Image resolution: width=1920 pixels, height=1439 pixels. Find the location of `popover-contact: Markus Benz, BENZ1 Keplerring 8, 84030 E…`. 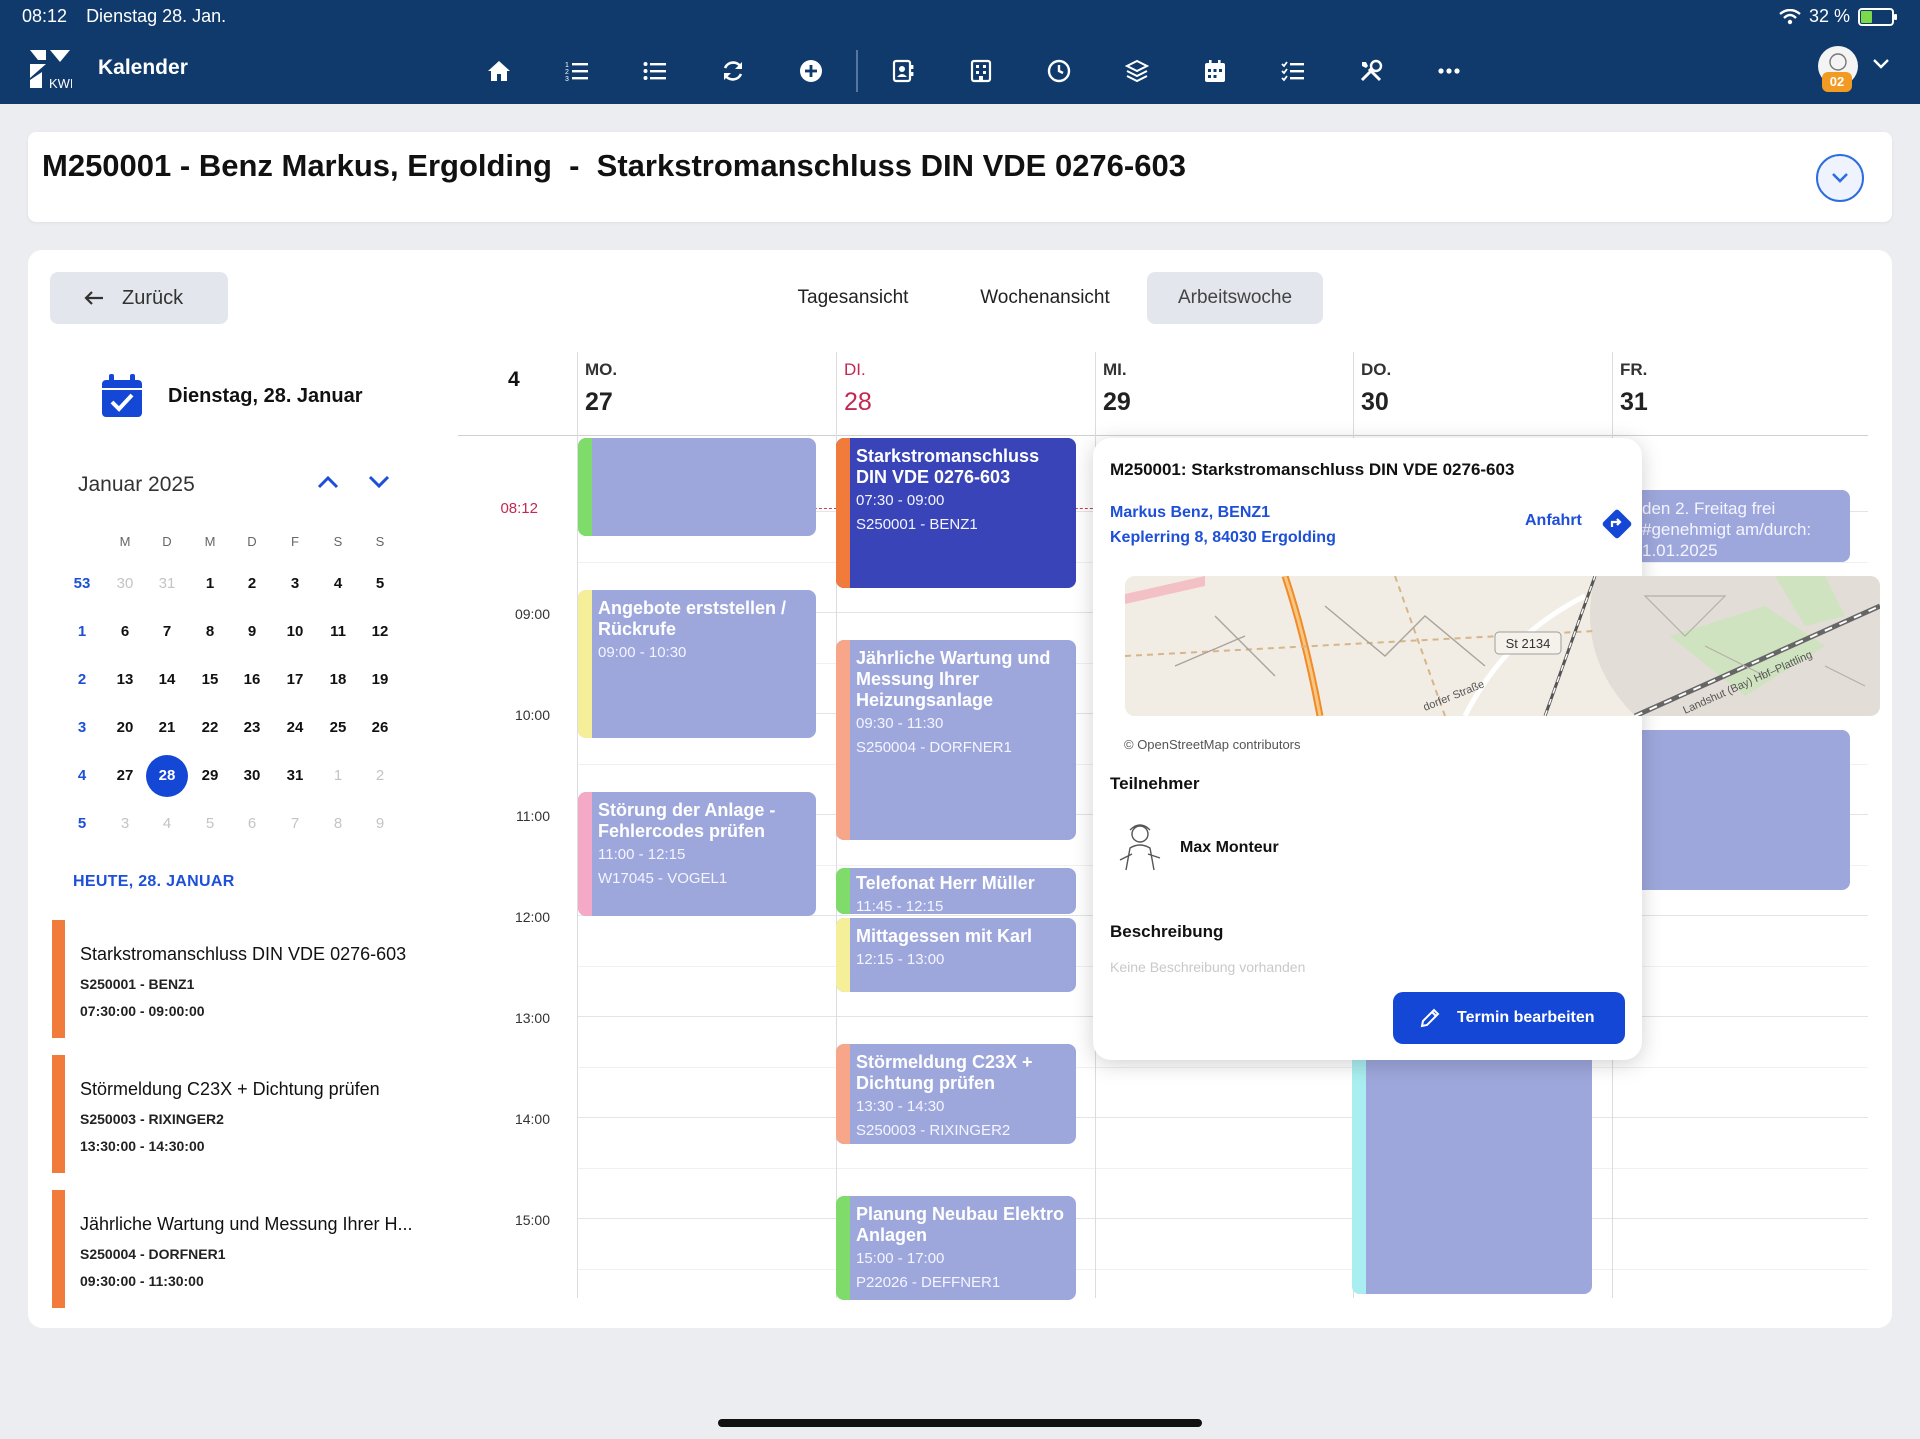

popover-contact: Markus Benz, BENZ1 Keplerring 8, 84030 E… is located at coordinates (1223, 525).